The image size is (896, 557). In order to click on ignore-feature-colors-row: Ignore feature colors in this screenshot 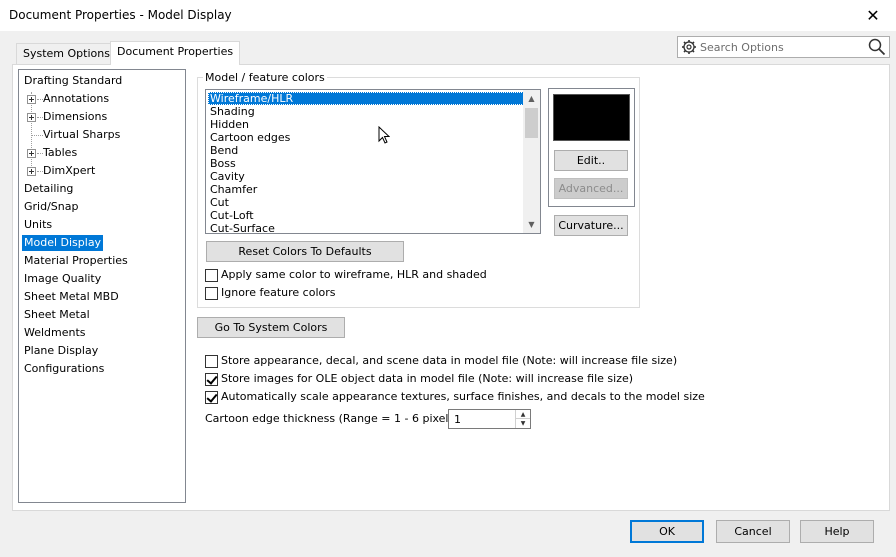, I will do `click(270, 294)`.